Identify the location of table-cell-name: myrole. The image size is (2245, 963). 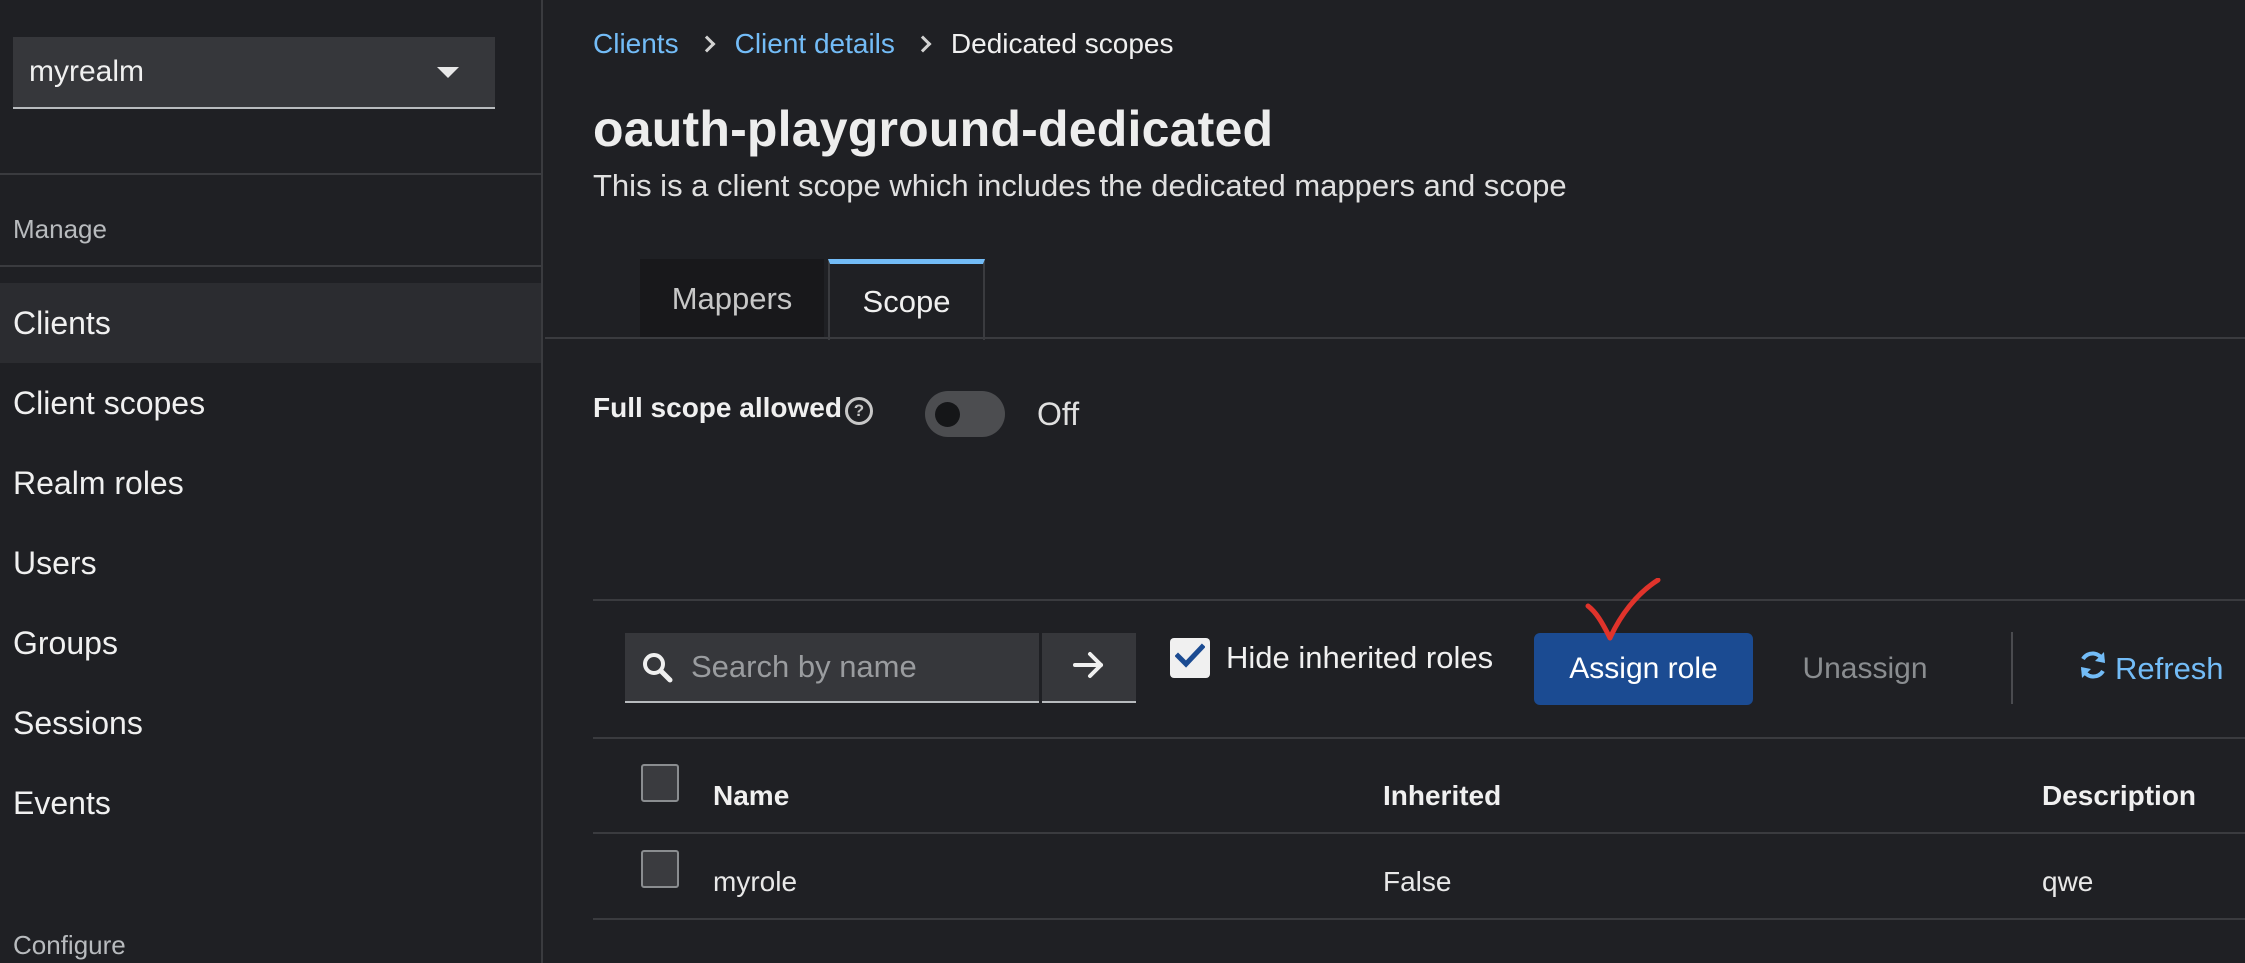
(755, 881).